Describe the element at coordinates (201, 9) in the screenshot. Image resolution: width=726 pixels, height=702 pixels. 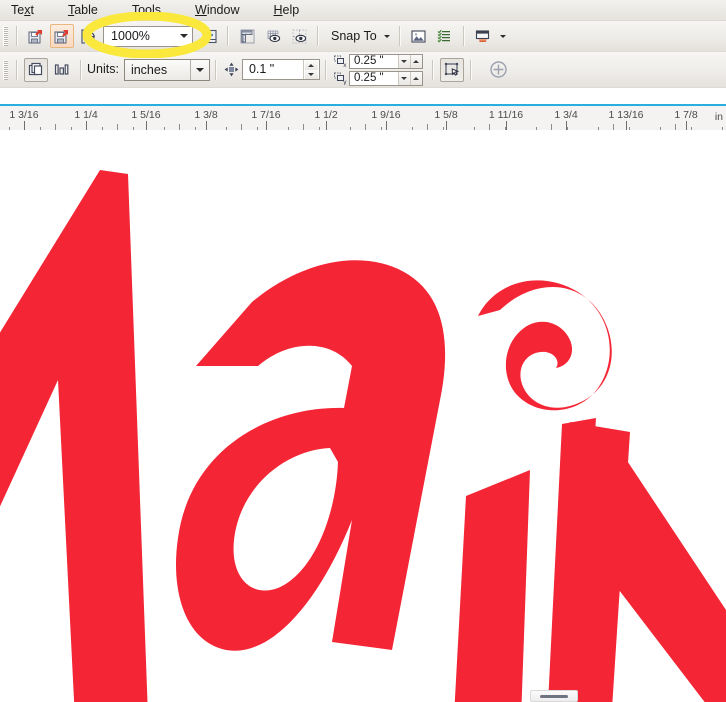
I see `menu-window-acc: W` at that location.